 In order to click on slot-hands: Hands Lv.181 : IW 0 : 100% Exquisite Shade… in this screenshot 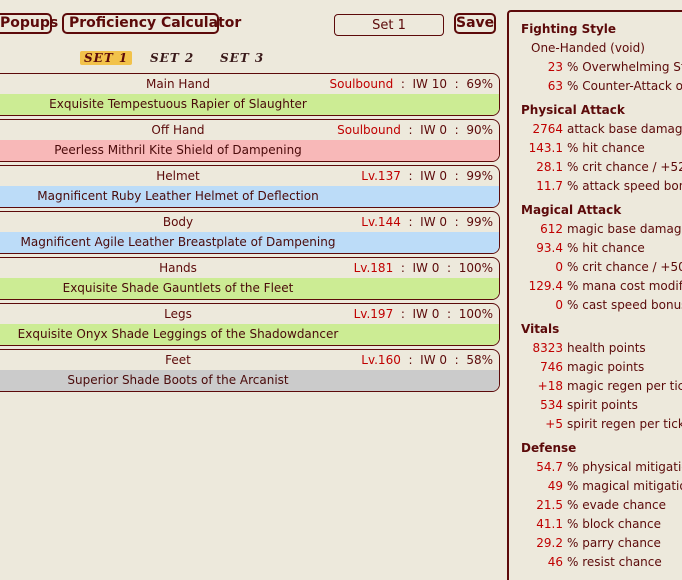, I will do `click(250, 278)`.